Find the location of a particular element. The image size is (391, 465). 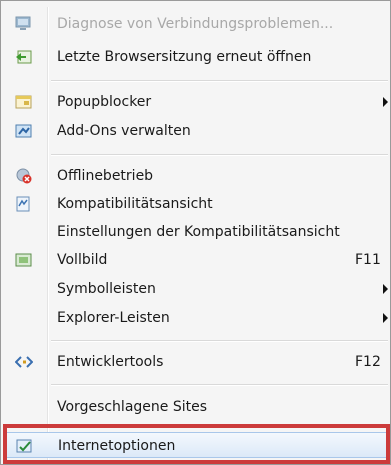

menu-item-label: Internetoptionen is located at coordinates (117, 446).